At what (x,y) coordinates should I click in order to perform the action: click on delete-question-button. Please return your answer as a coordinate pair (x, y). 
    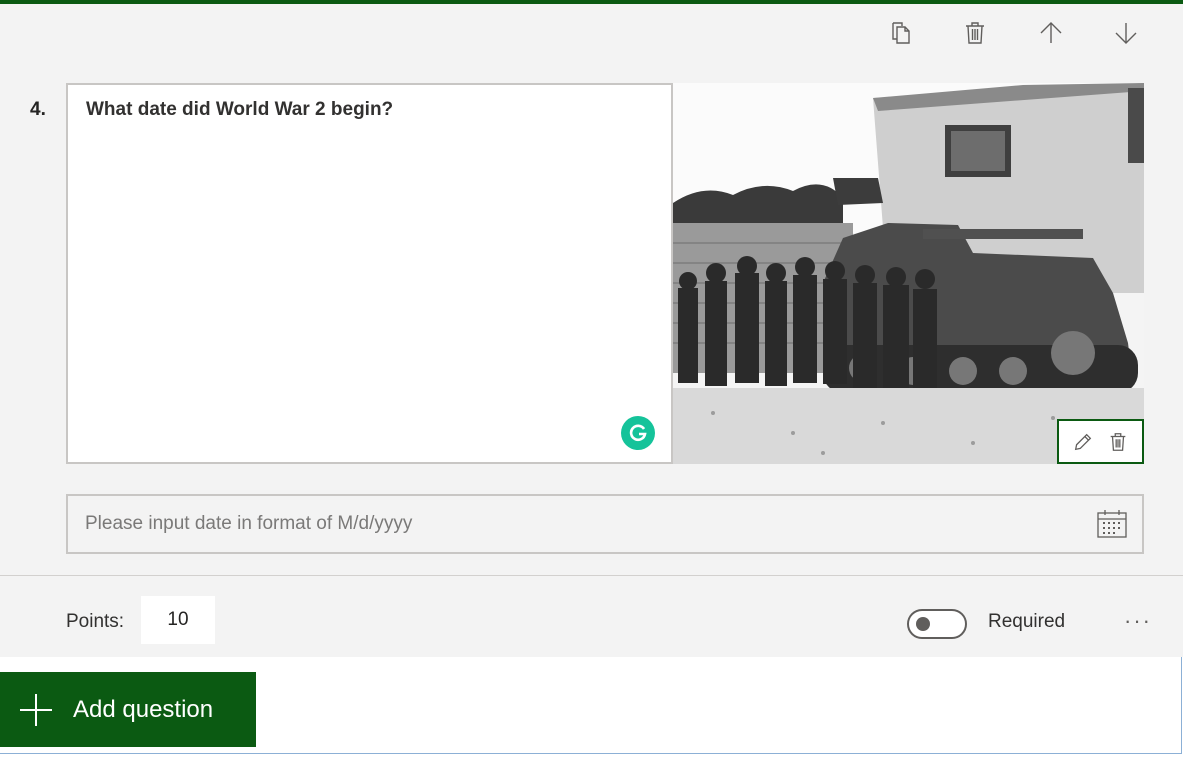
    Looking at the image, I should click on (975, 33).